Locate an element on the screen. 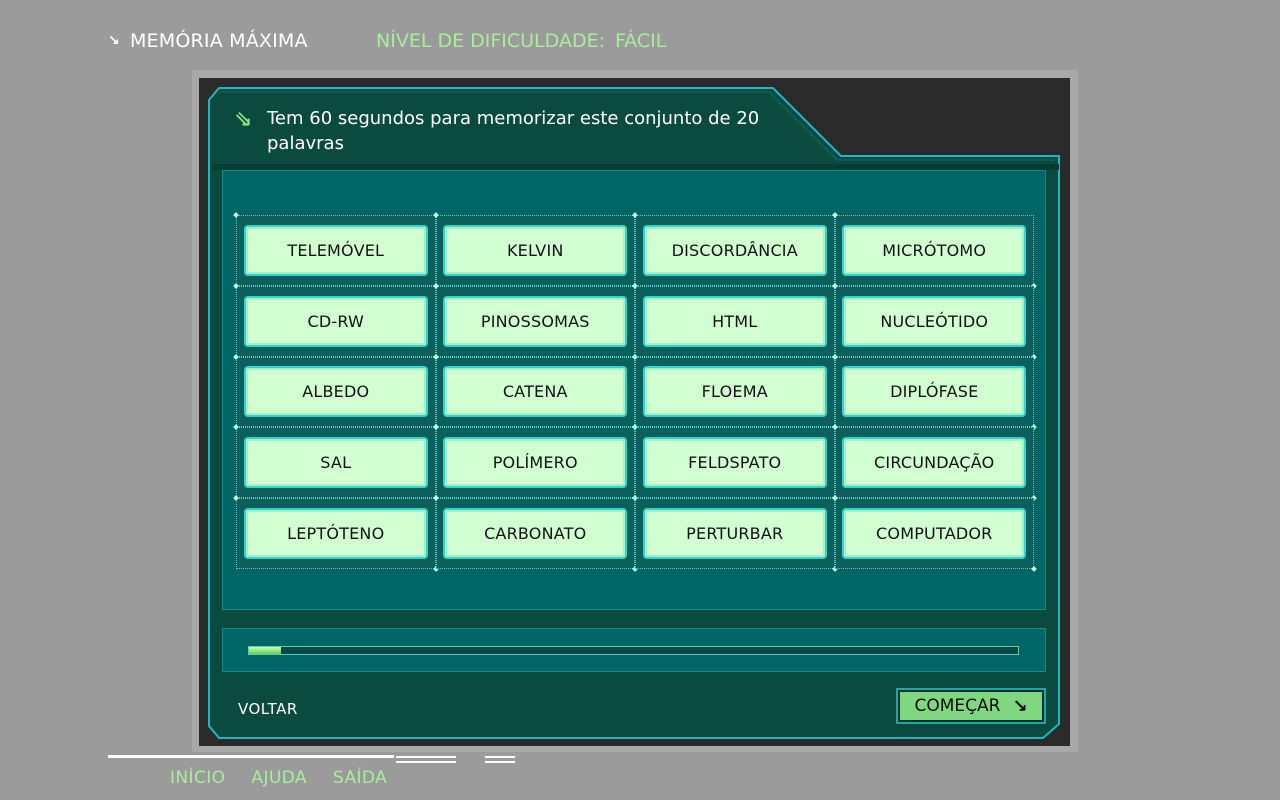  word-card: FLOEMA is located at coordinates (734, 392).